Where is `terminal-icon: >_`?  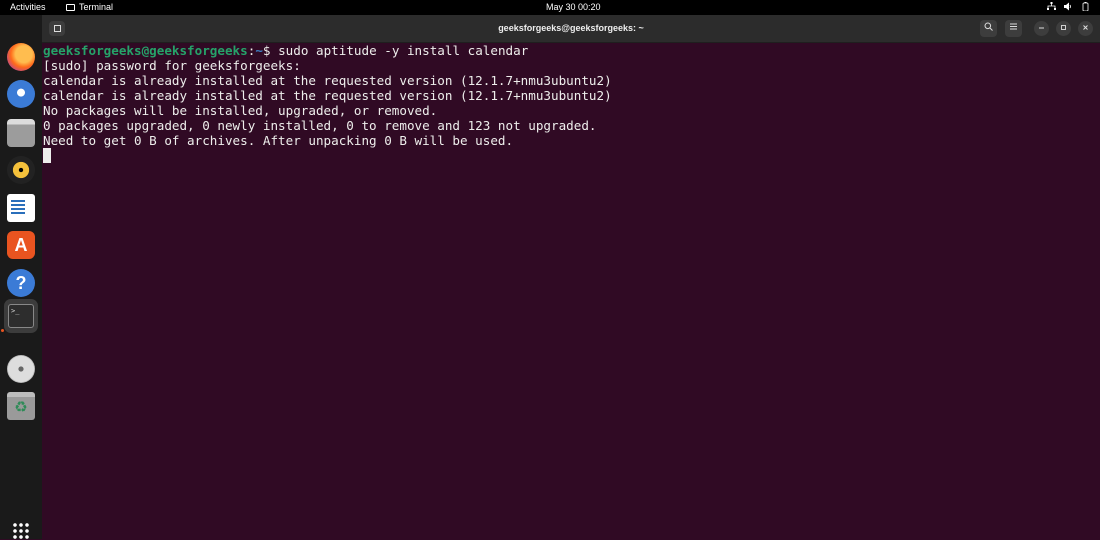 terminal-icon: >_ is located at coordinates (21, 316).